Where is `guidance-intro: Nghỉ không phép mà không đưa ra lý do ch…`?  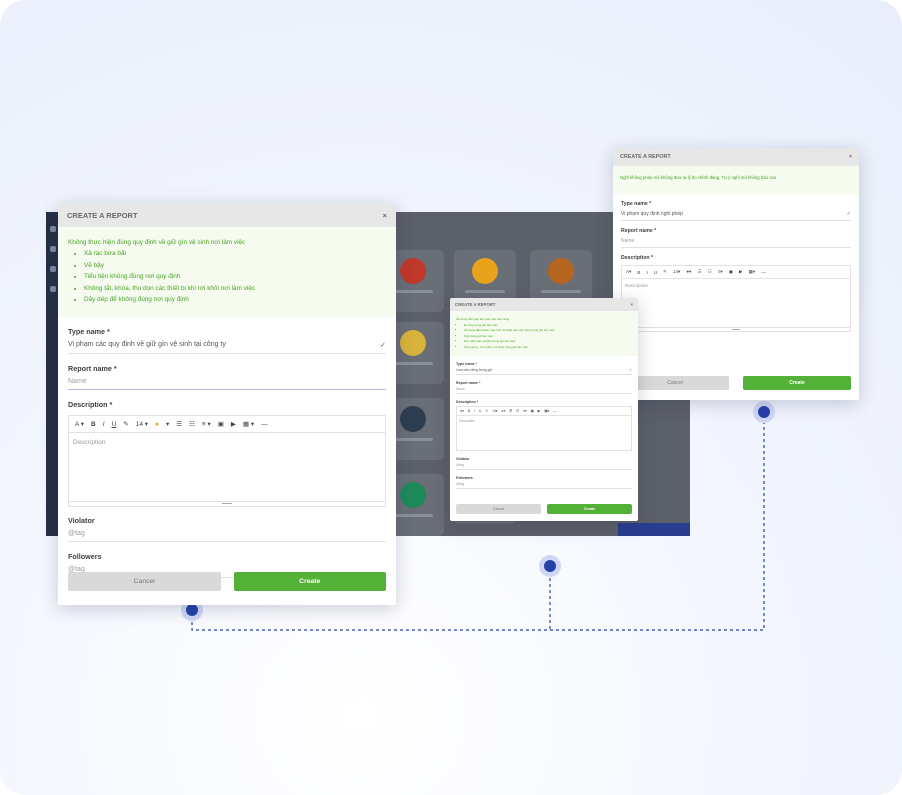
guidance-intro: Nghỉ không phép mà không đưa ra lý do ch… is located at coordinates (699, 177).